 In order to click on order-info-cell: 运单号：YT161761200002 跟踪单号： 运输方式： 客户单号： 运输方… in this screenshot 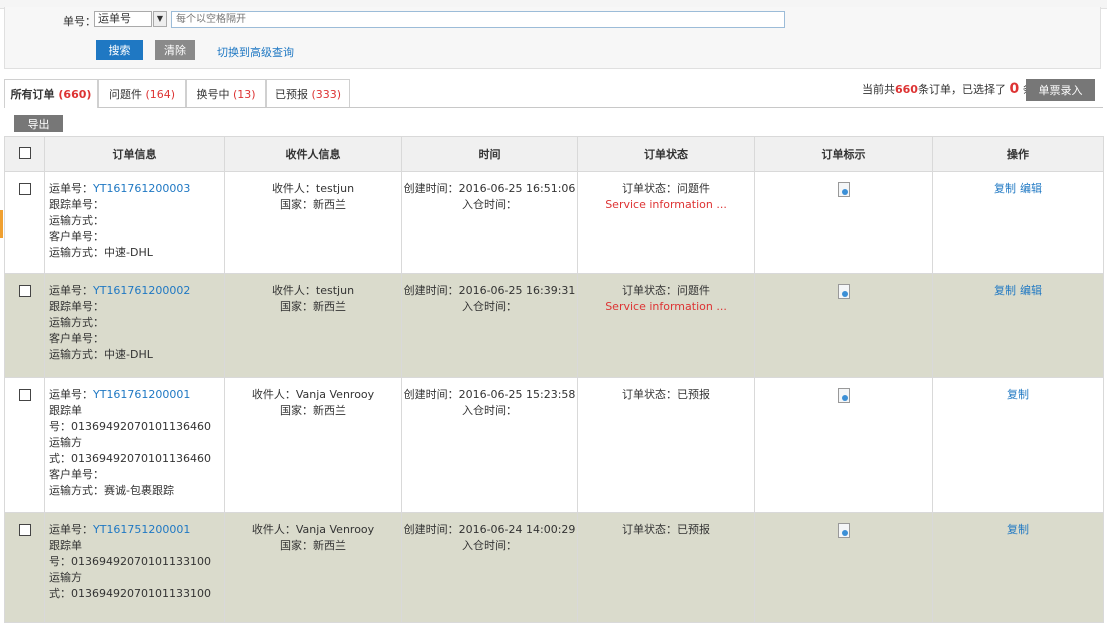, I will do `click(134, 325)`.